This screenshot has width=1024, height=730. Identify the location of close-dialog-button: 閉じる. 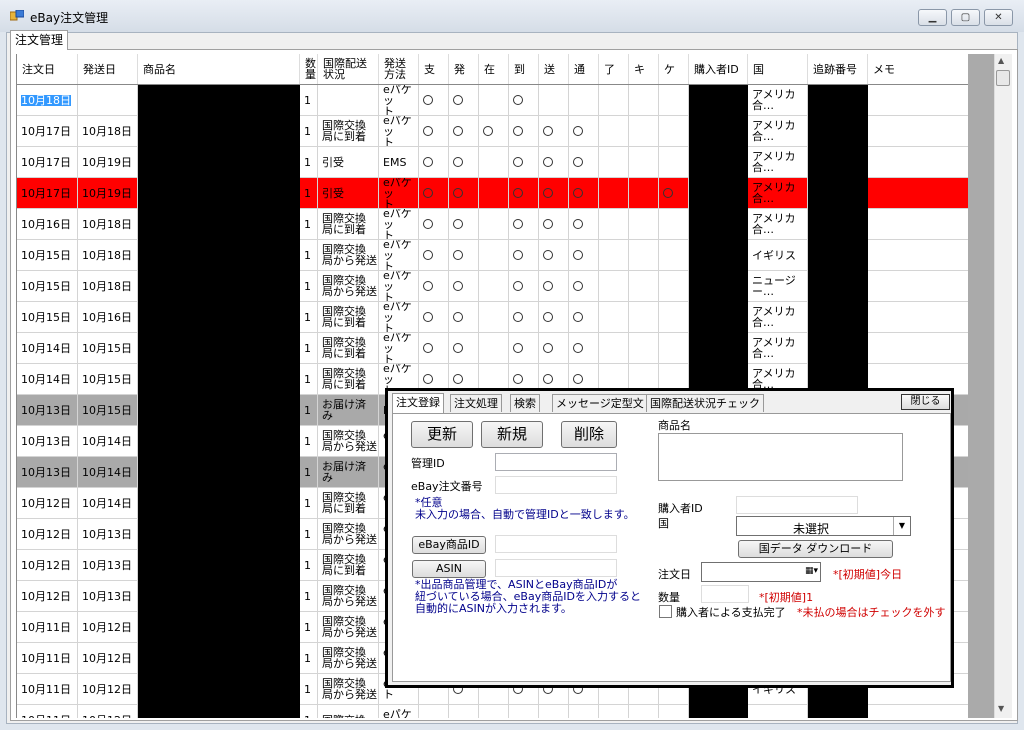
(925, 402).